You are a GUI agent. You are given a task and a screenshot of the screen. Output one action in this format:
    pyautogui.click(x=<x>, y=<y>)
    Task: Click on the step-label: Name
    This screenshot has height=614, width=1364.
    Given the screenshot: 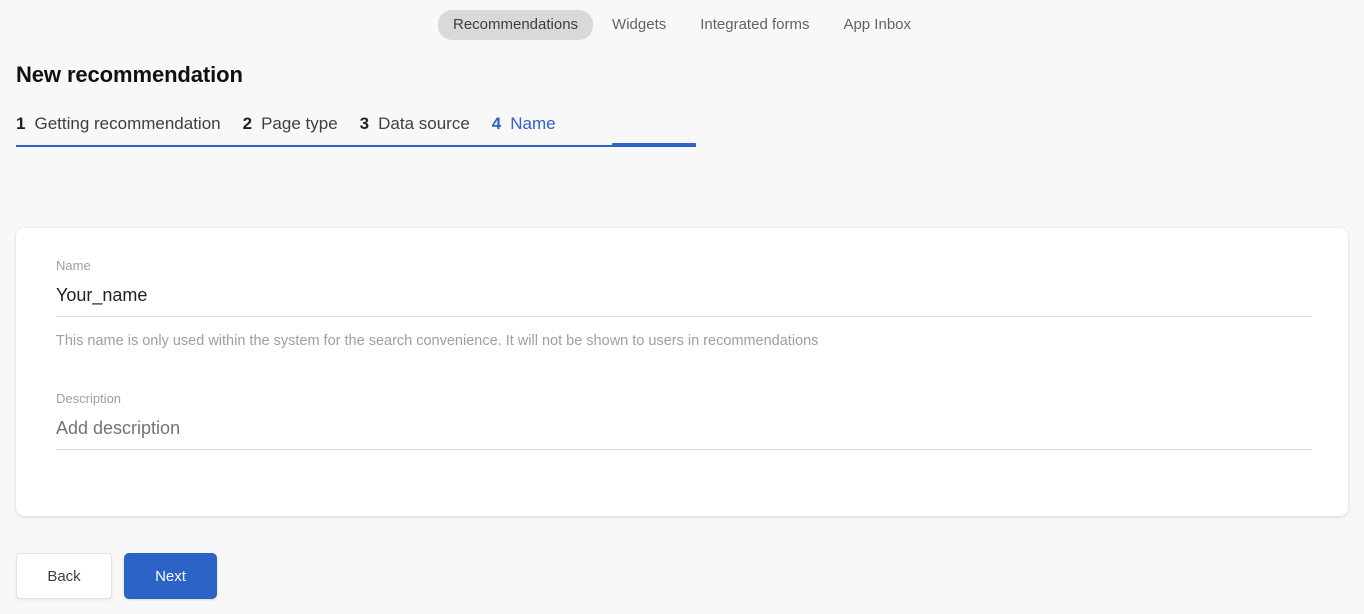 What is the action you would take?
    pyautogui.click(x=533, y=123)
    